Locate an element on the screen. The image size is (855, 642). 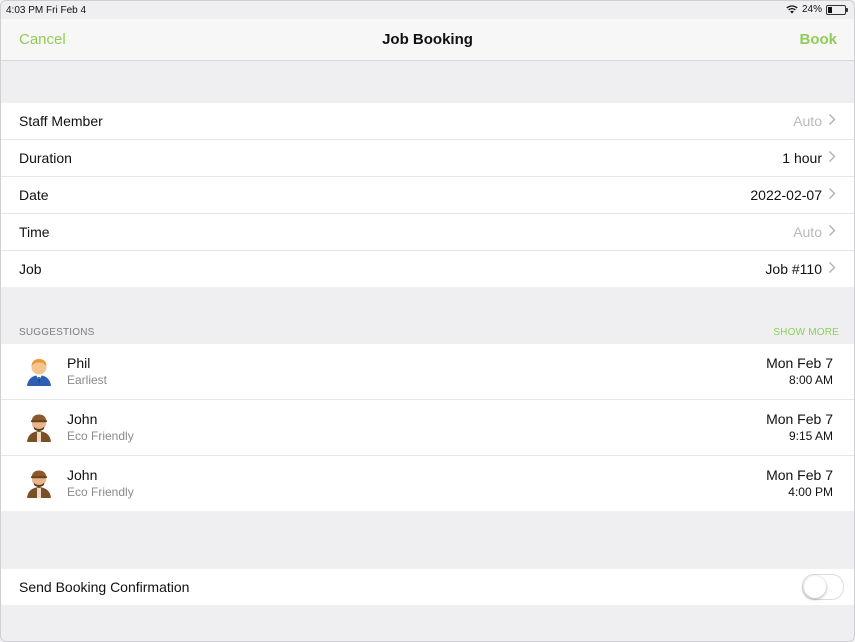
navigation-bar: Cancel Job Booking Book is located at coordinates (427, 40).